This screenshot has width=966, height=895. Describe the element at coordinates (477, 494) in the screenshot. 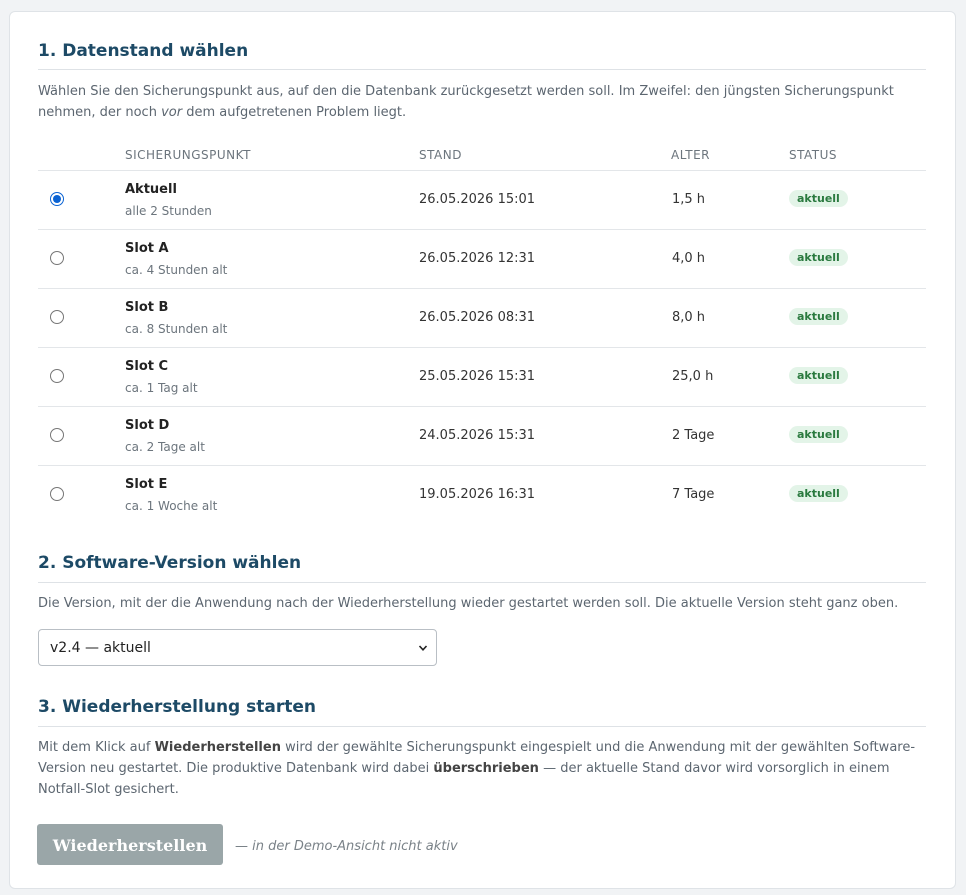

I see `slot-timestamp: 19.05.2026 16:31` at that location.